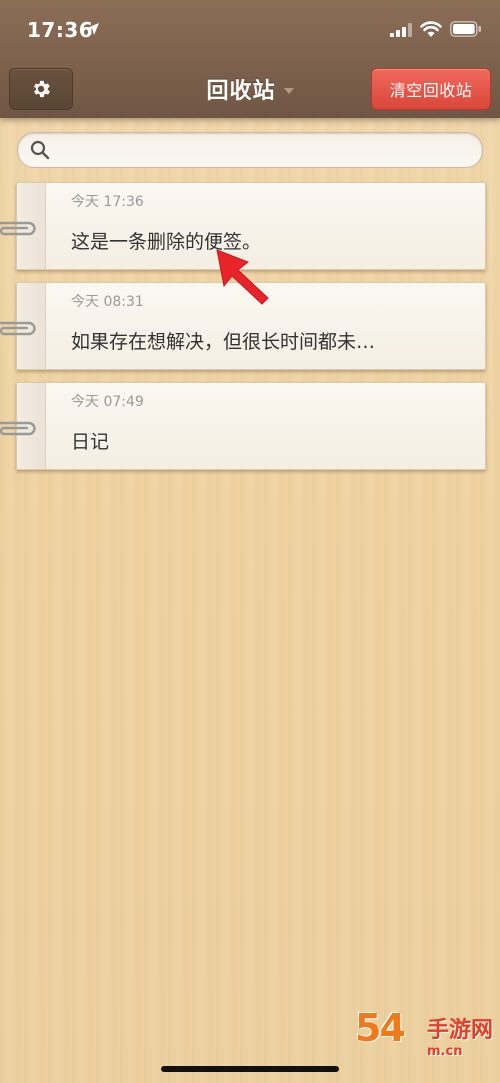  I want to click on search-icon, so click(40, 150).